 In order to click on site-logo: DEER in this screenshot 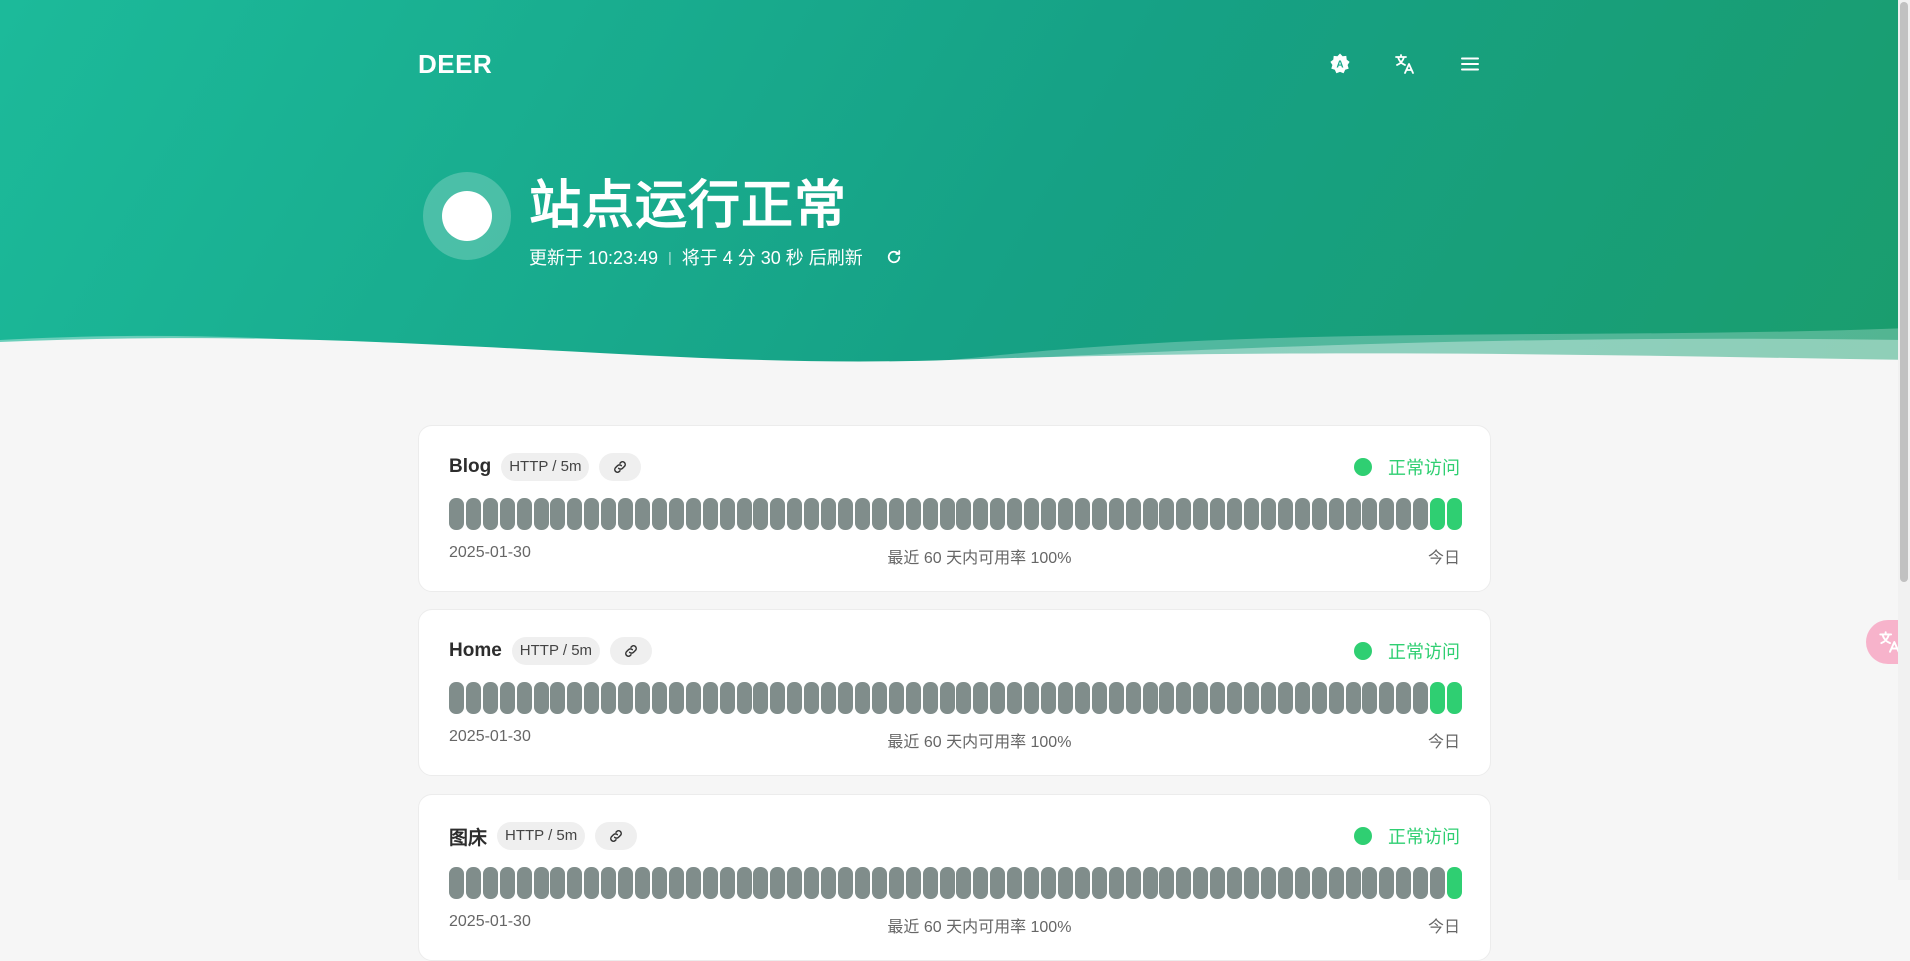, I will do `click(455, 64)`.